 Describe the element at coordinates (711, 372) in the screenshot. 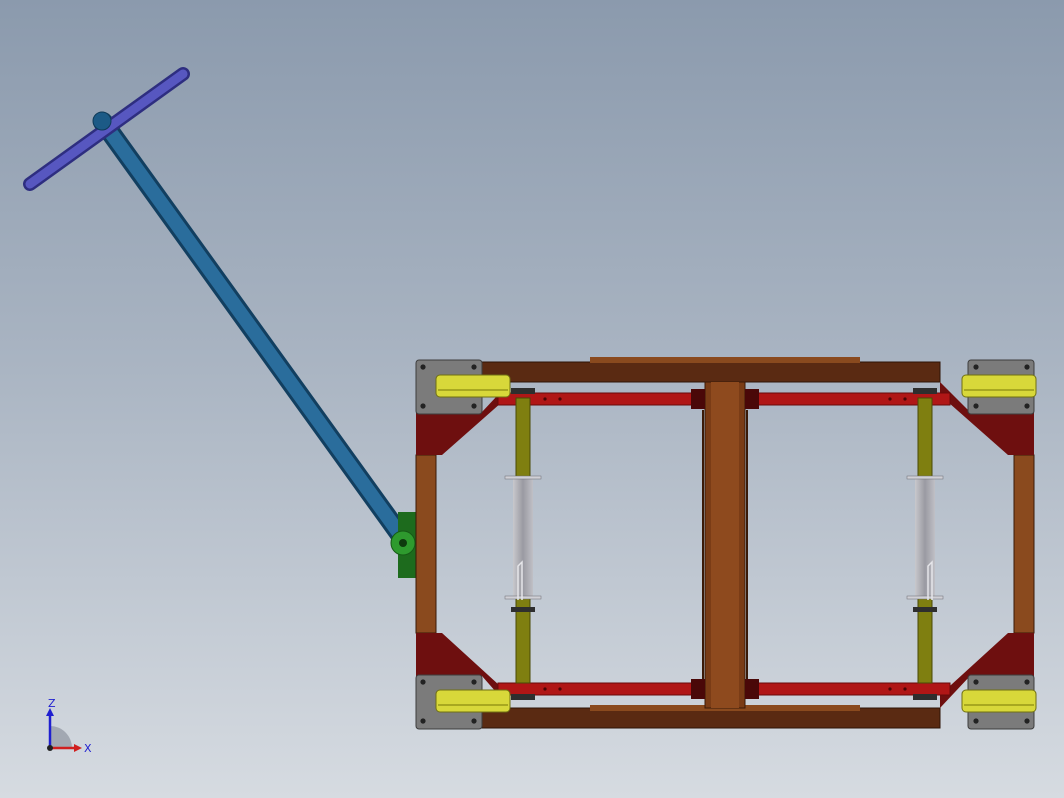

I see `frame-top-rail` at that location.